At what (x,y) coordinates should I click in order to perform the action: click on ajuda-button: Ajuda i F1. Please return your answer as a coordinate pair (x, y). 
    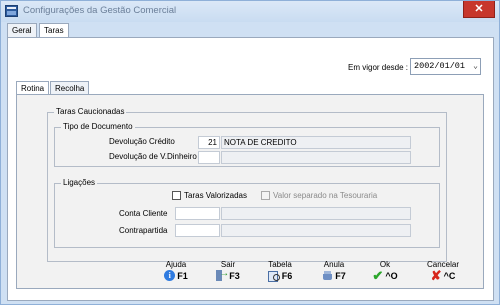
    Looking at the image, I should click on (176, 271).